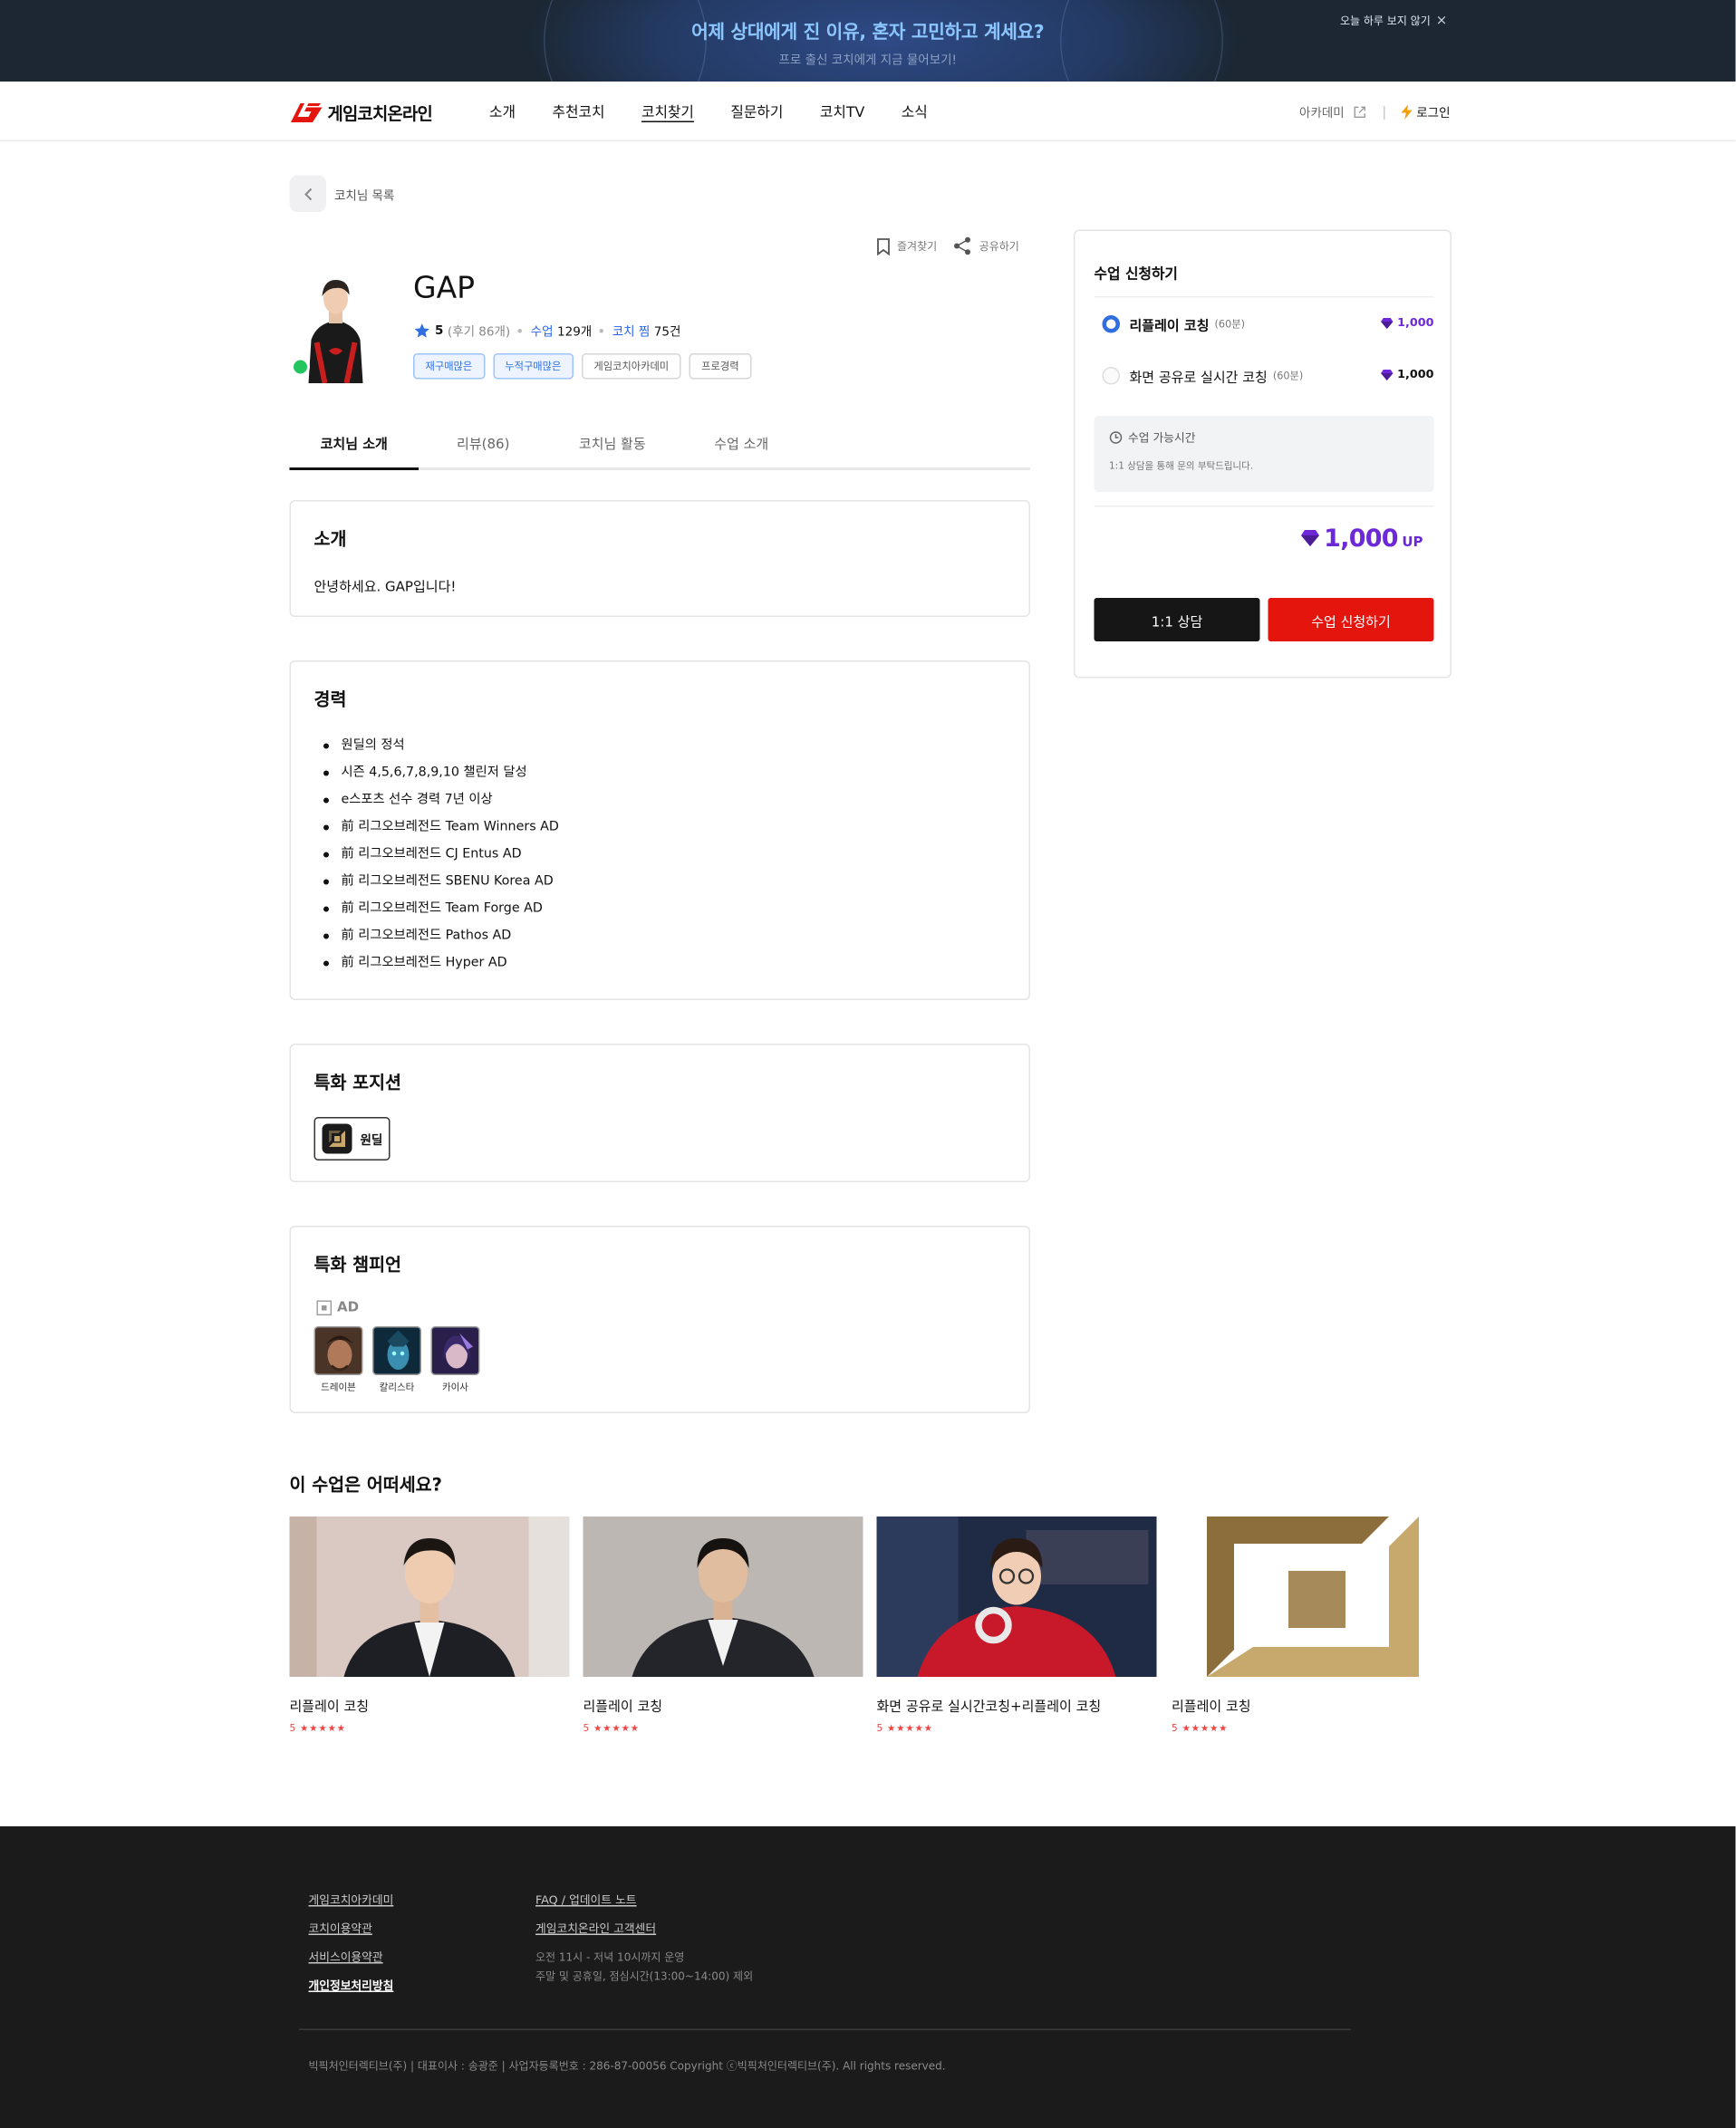 Image resolution: width=1736 pixels, height=2128 pixels. I want to click on champion-kalista: 칼리스타, so click(396, 1360).